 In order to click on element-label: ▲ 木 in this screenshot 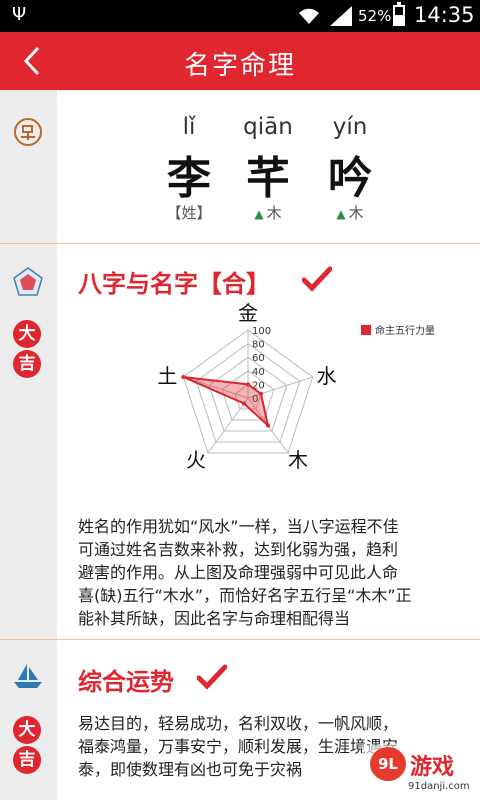, I will do `click(350, 212)`.